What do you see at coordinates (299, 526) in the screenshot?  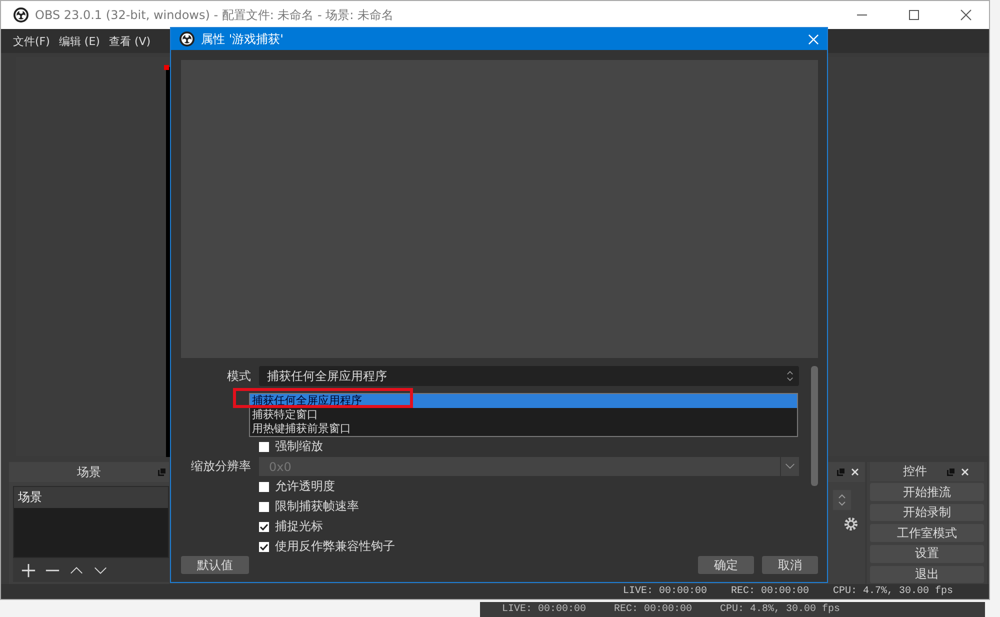 I see `checkbox-label: 捕捉光标` at bounding box center [299, 526].